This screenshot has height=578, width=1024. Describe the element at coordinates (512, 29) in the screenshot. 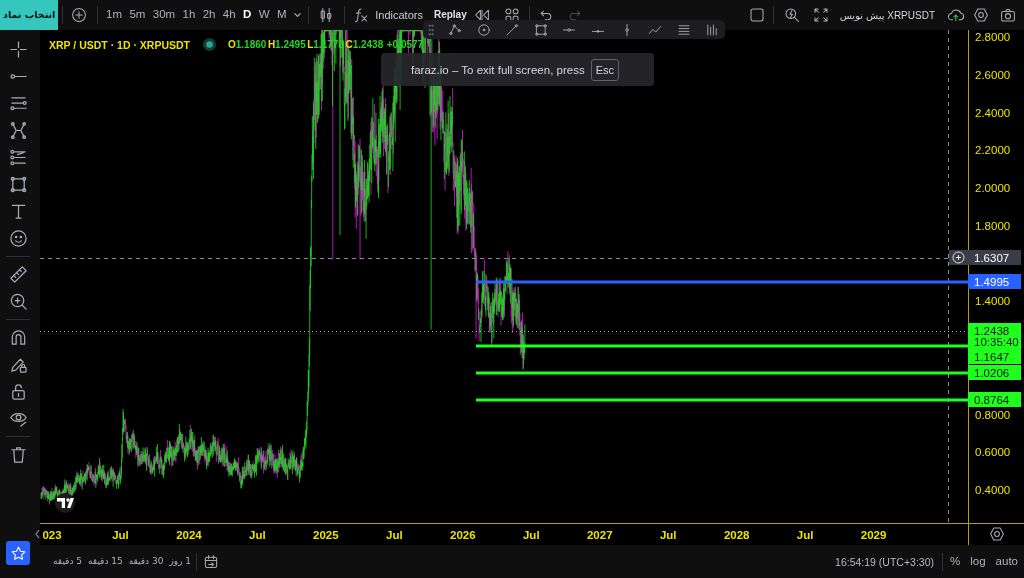

I see `brush-icon` at that location.